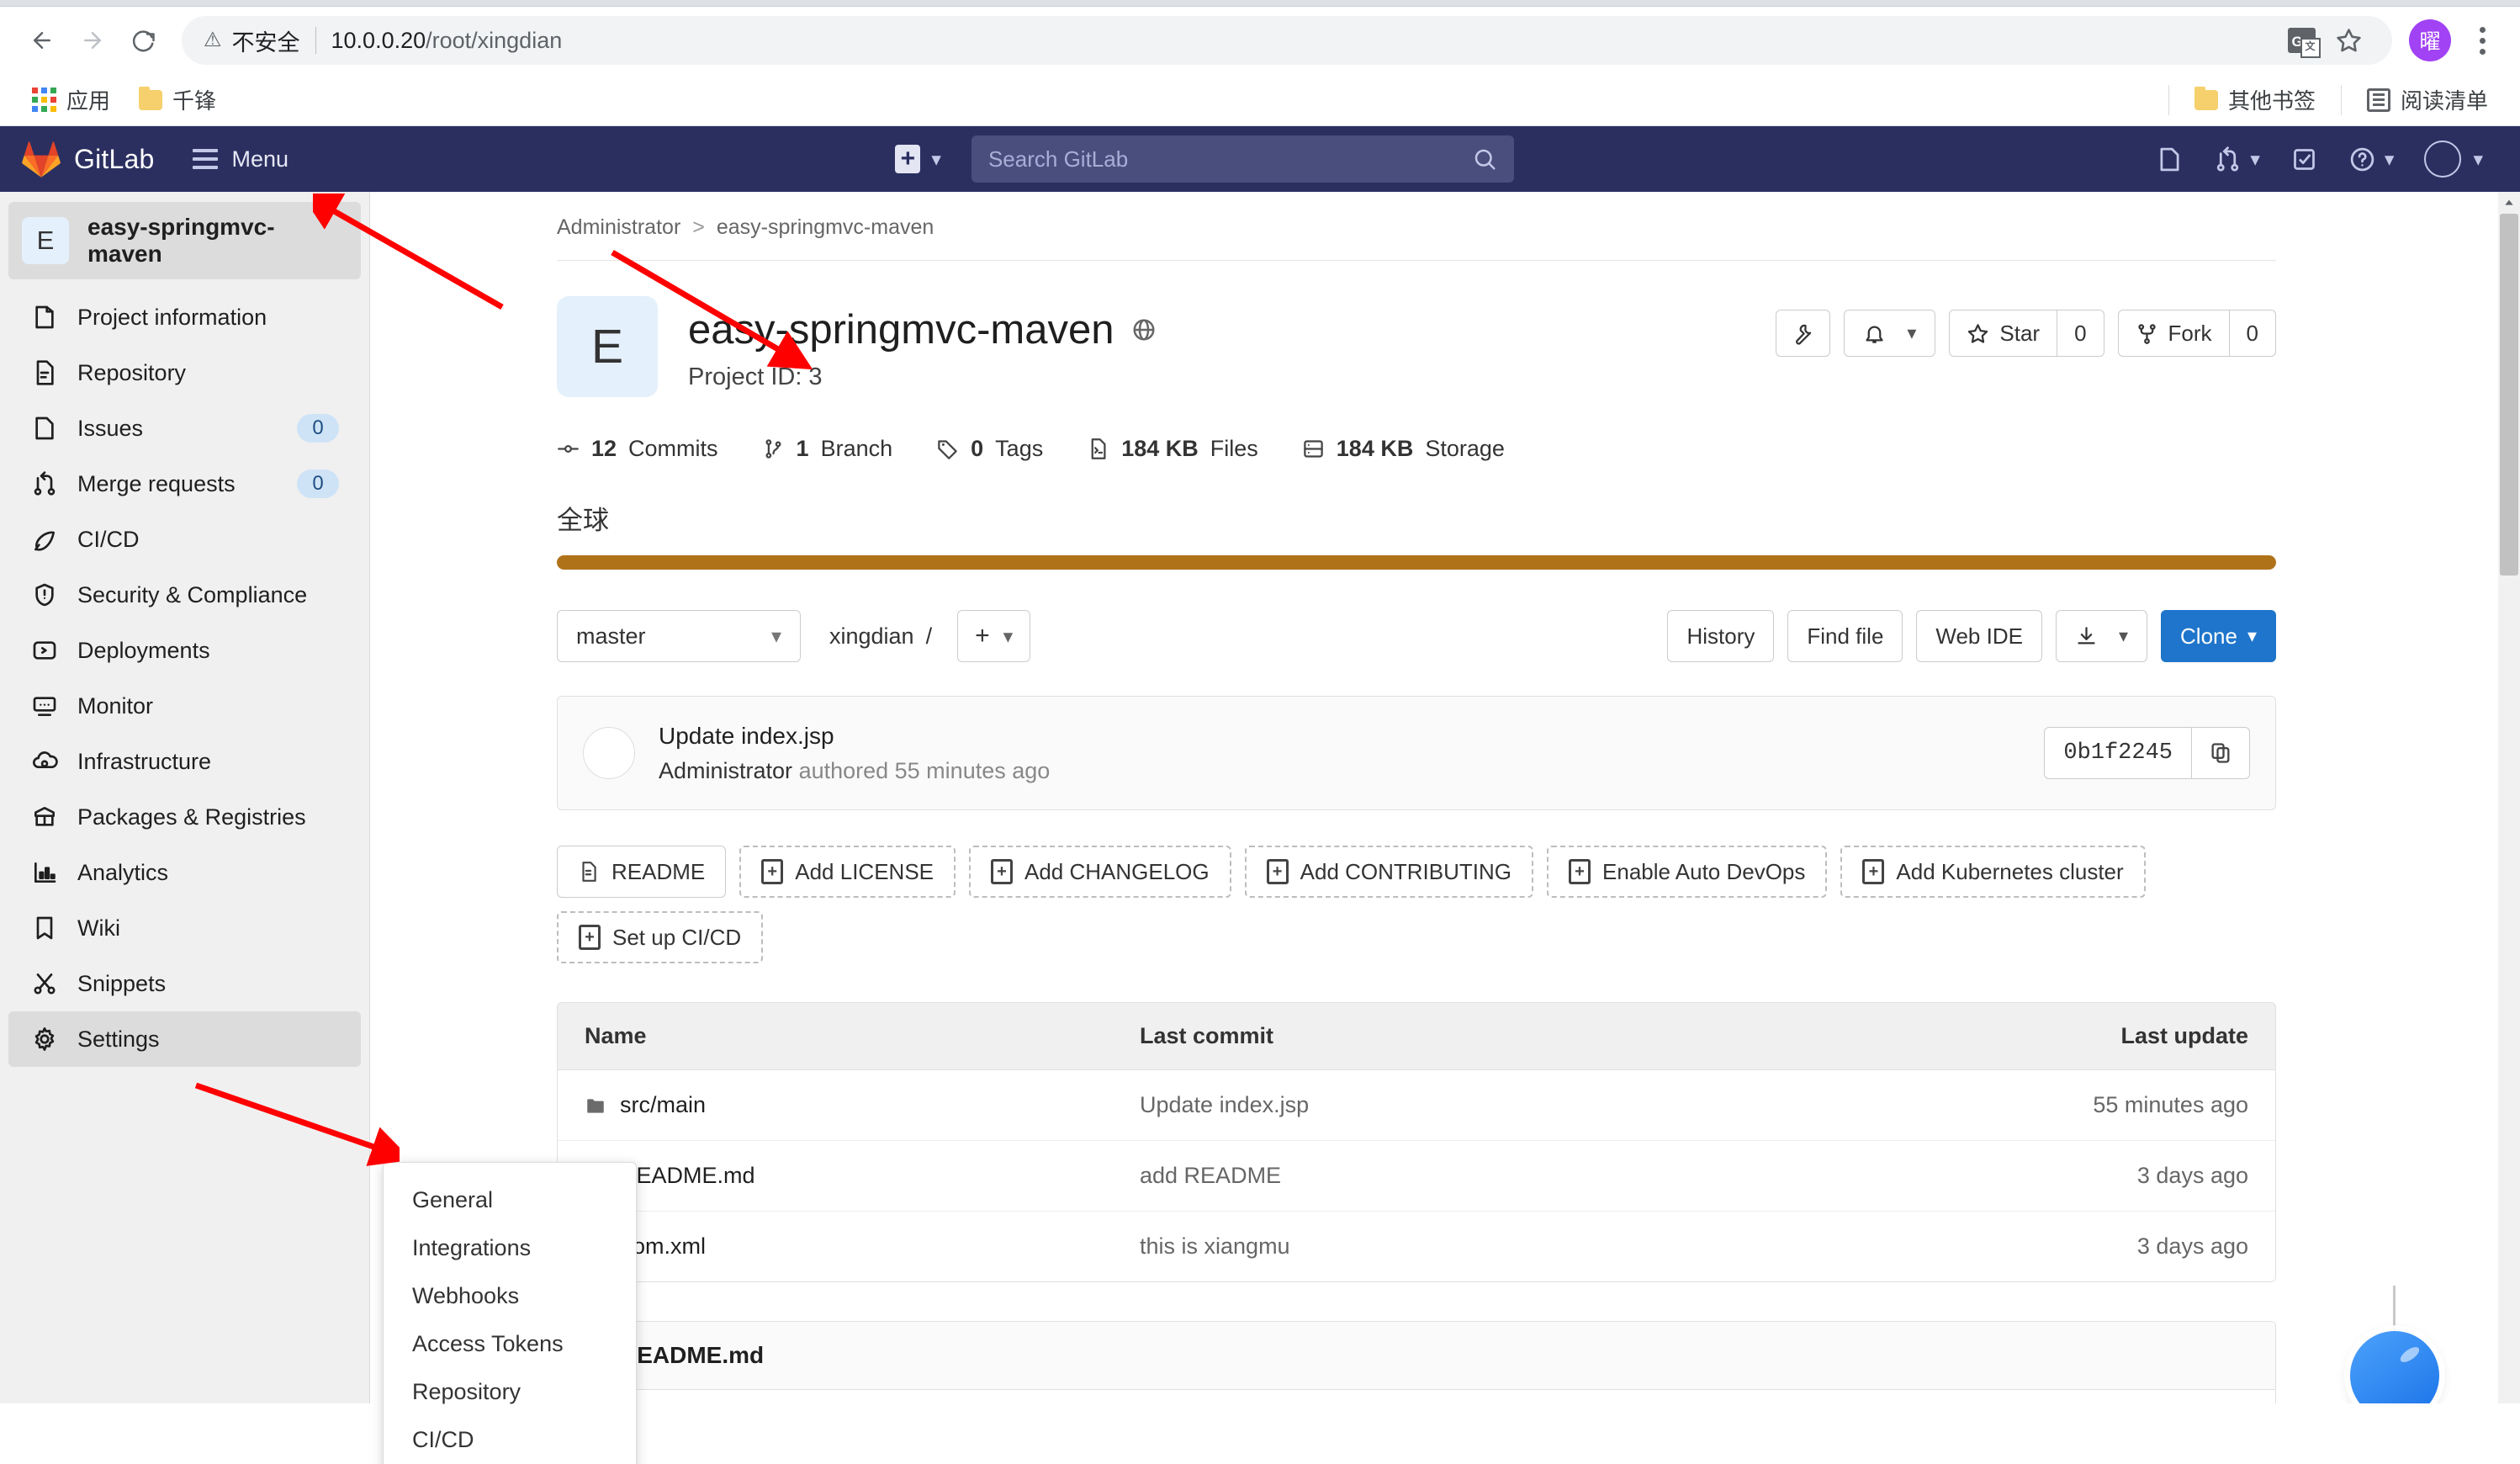 Image resolution: width=2520 pixels, height=1464 pixels. Describe the element at coordinates (2118, 753) in the screenshot. I see `commit-sha: 0b1f2245` at that location.